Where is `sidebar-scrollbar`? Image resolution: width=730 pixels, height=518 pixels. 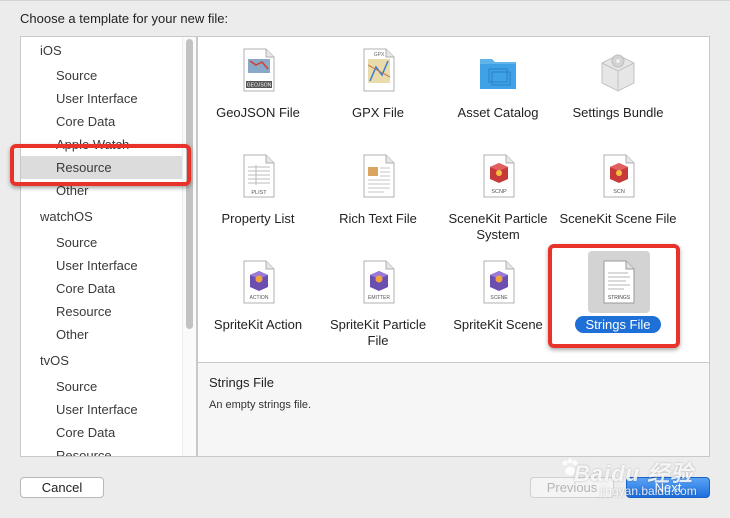
sidebar-scrollbar is located at coordinates (189, 246).